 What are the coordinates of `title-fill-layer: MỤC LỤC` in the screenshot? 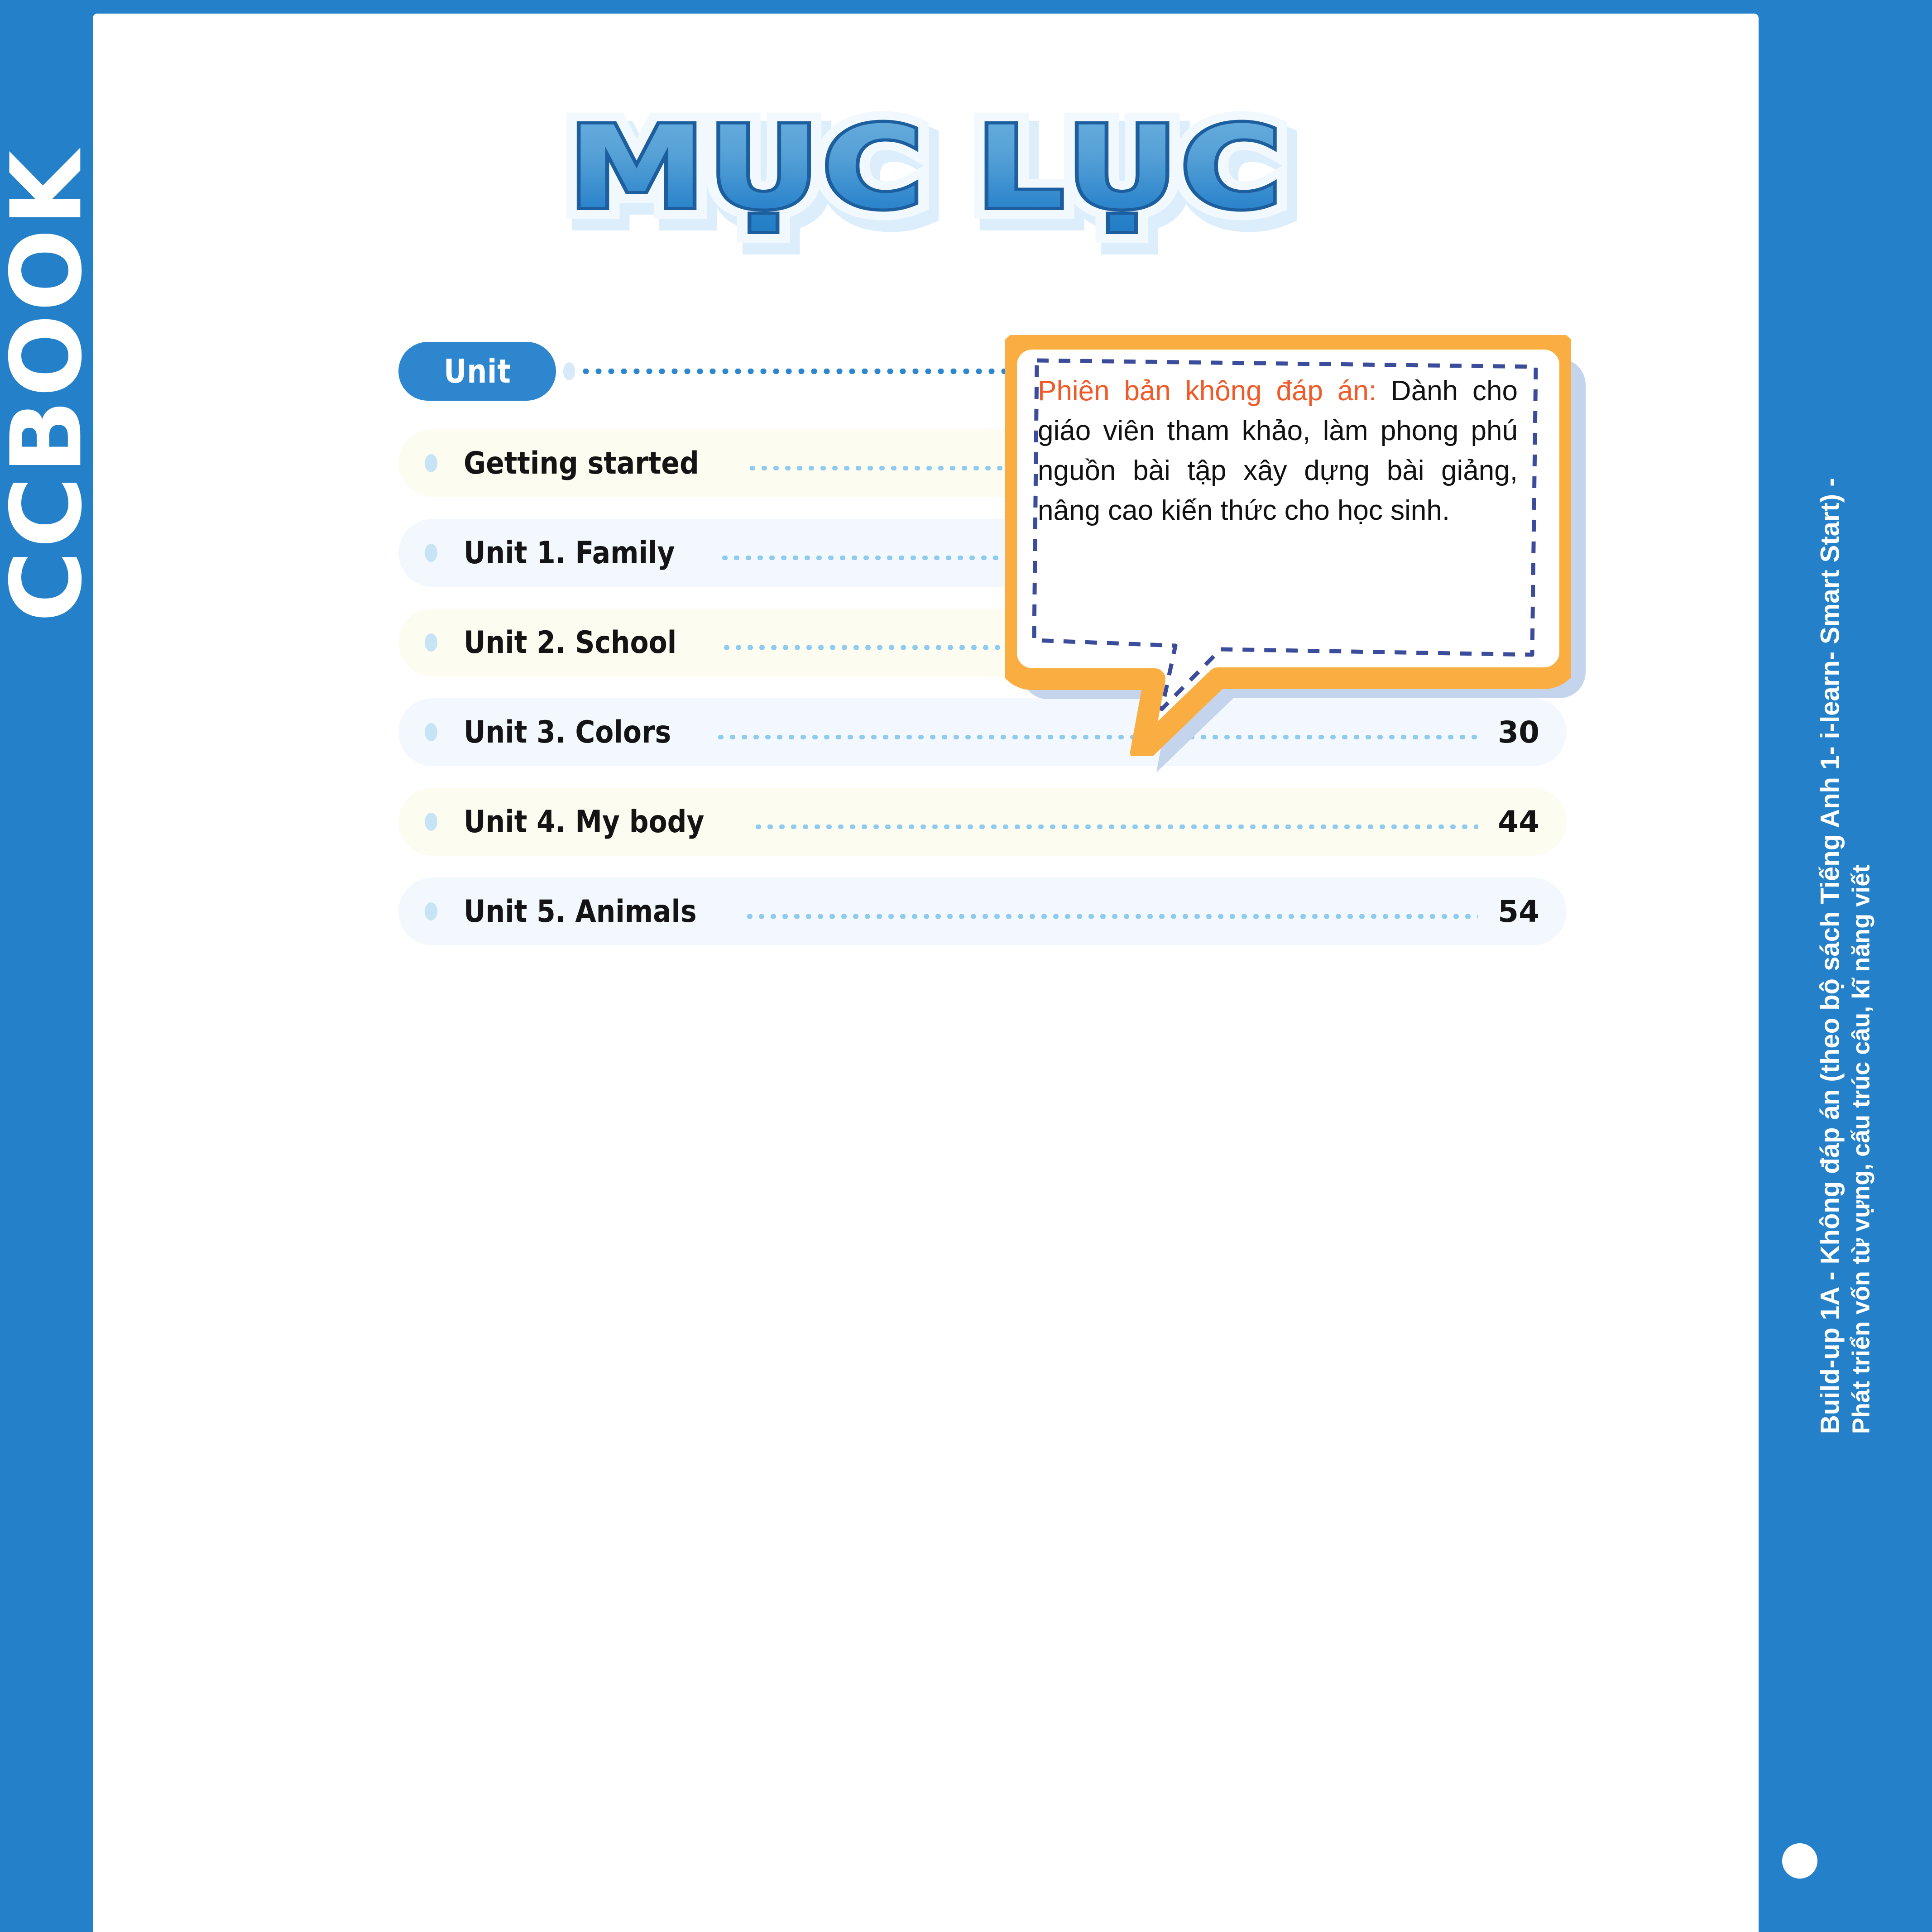 It's located at (926, 168).